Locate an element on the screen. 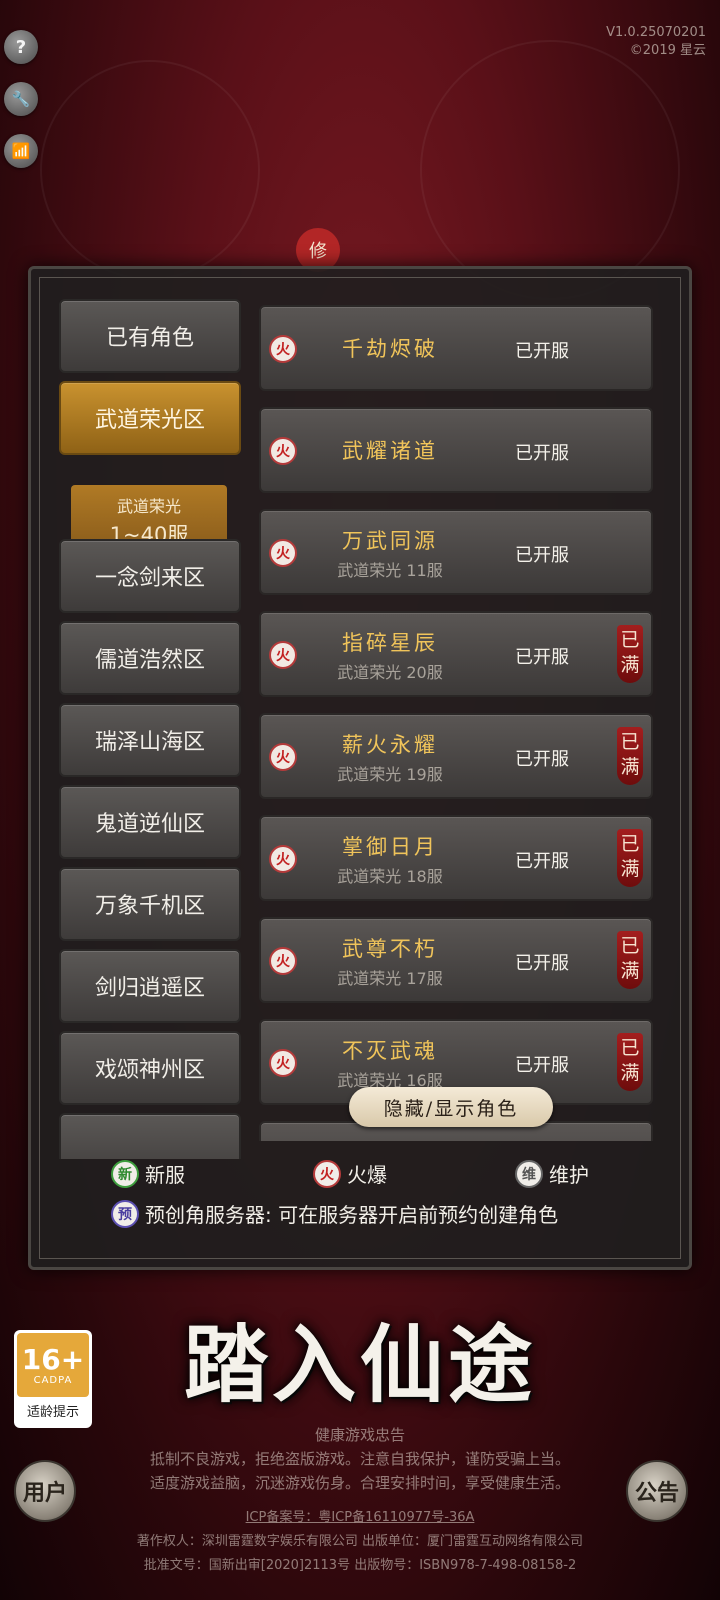  age-rating-number: 16+ is located at coordinates (53, 1359).